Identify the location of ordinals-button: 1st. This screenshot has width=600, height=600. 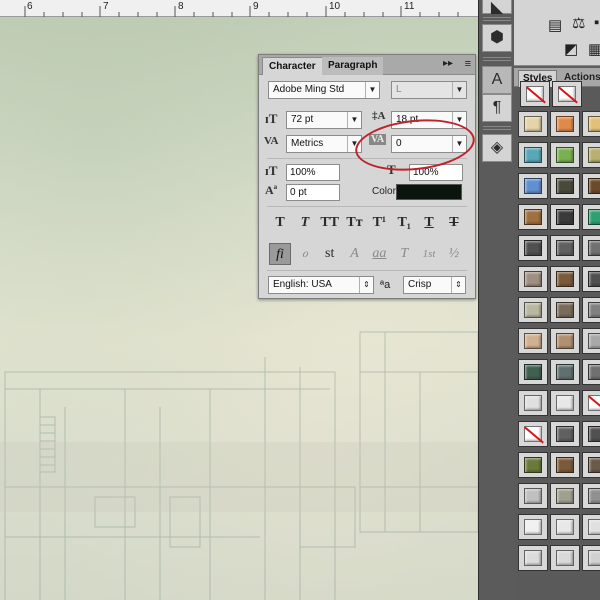
(429, 254).